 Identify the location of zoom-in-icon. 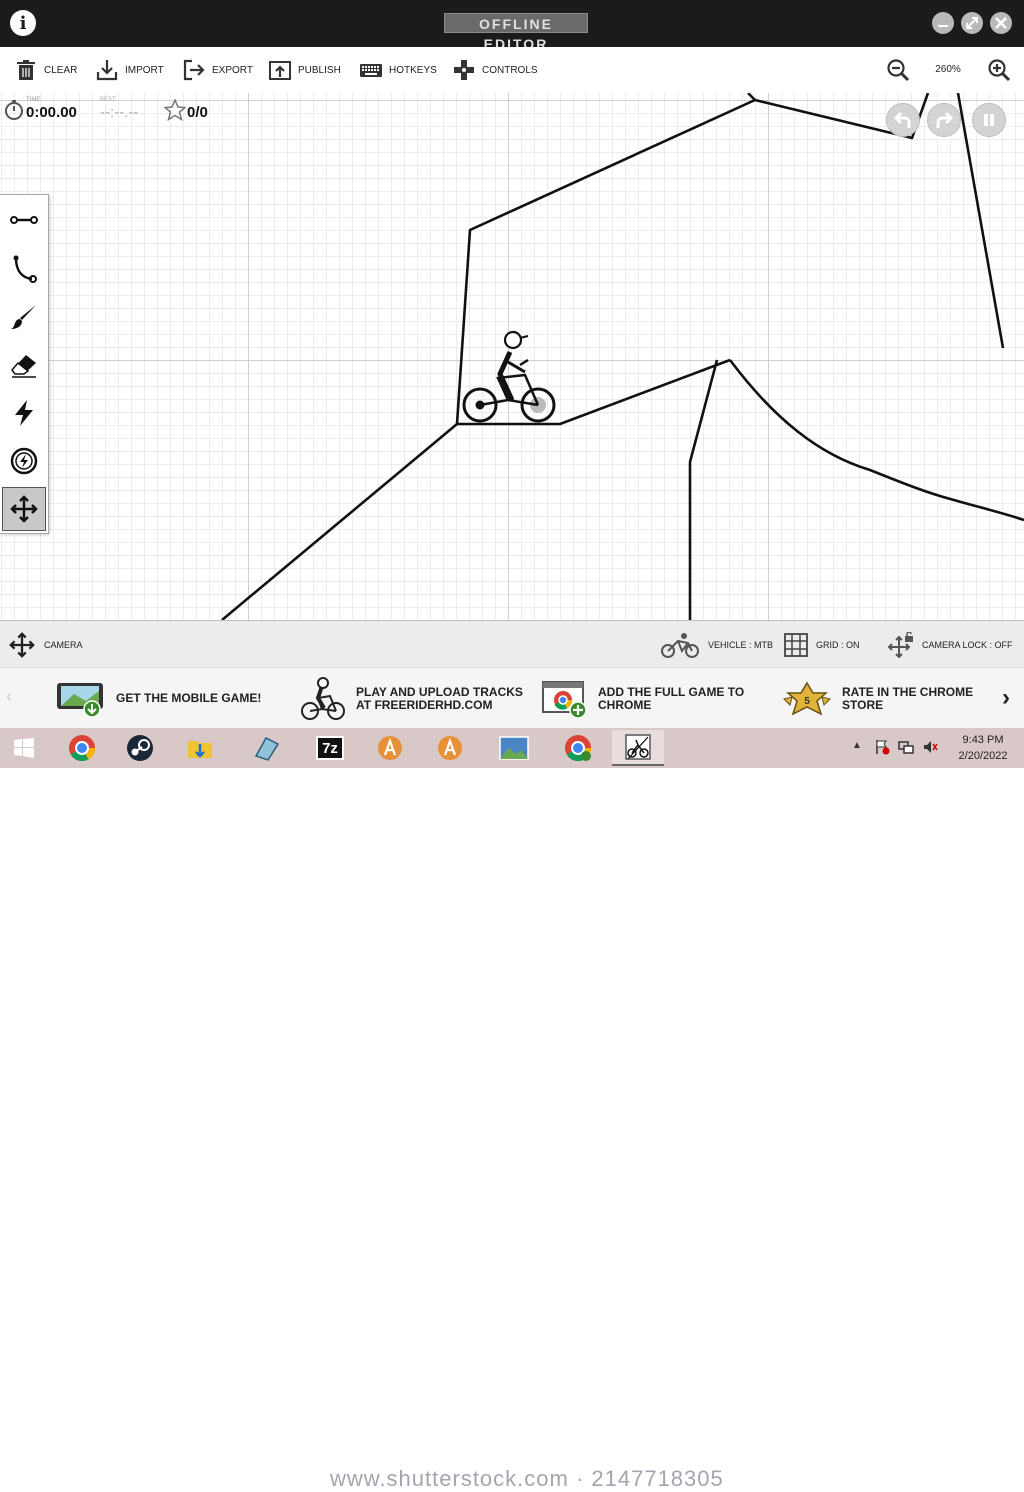
(999, 70).